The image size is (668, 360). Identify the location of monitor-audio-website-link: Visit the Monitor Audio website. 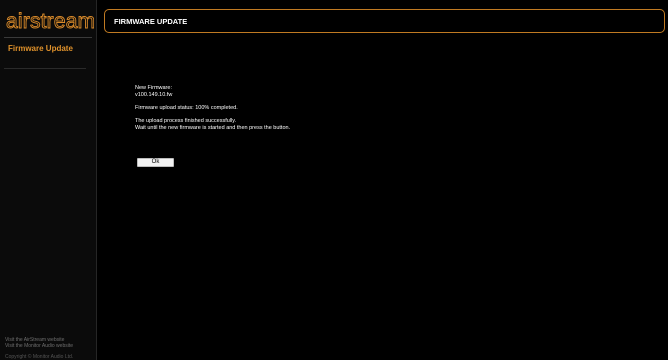
(39, 346).